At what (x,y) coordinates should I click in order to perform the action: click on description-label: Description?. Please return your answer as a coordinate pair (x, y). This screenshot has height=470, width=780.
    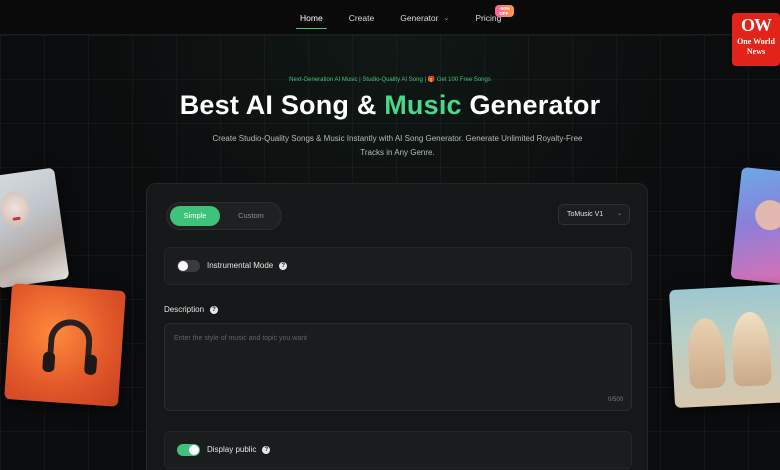
    Looking at the image, I should click on (191, 309).